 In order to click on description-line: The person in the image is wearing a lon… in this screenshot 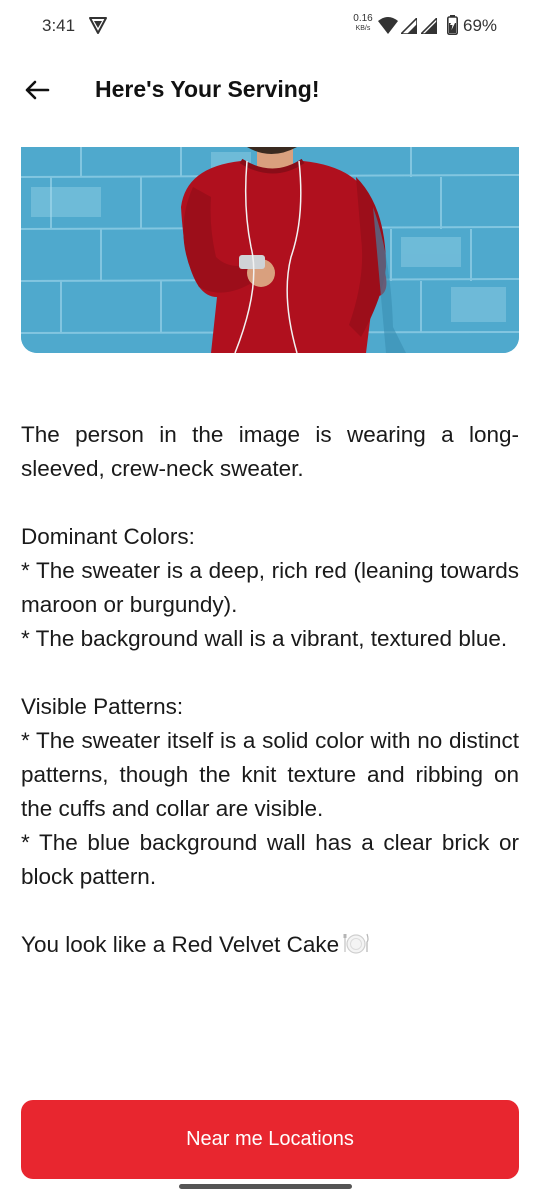, I will do `click(270, 451)`.